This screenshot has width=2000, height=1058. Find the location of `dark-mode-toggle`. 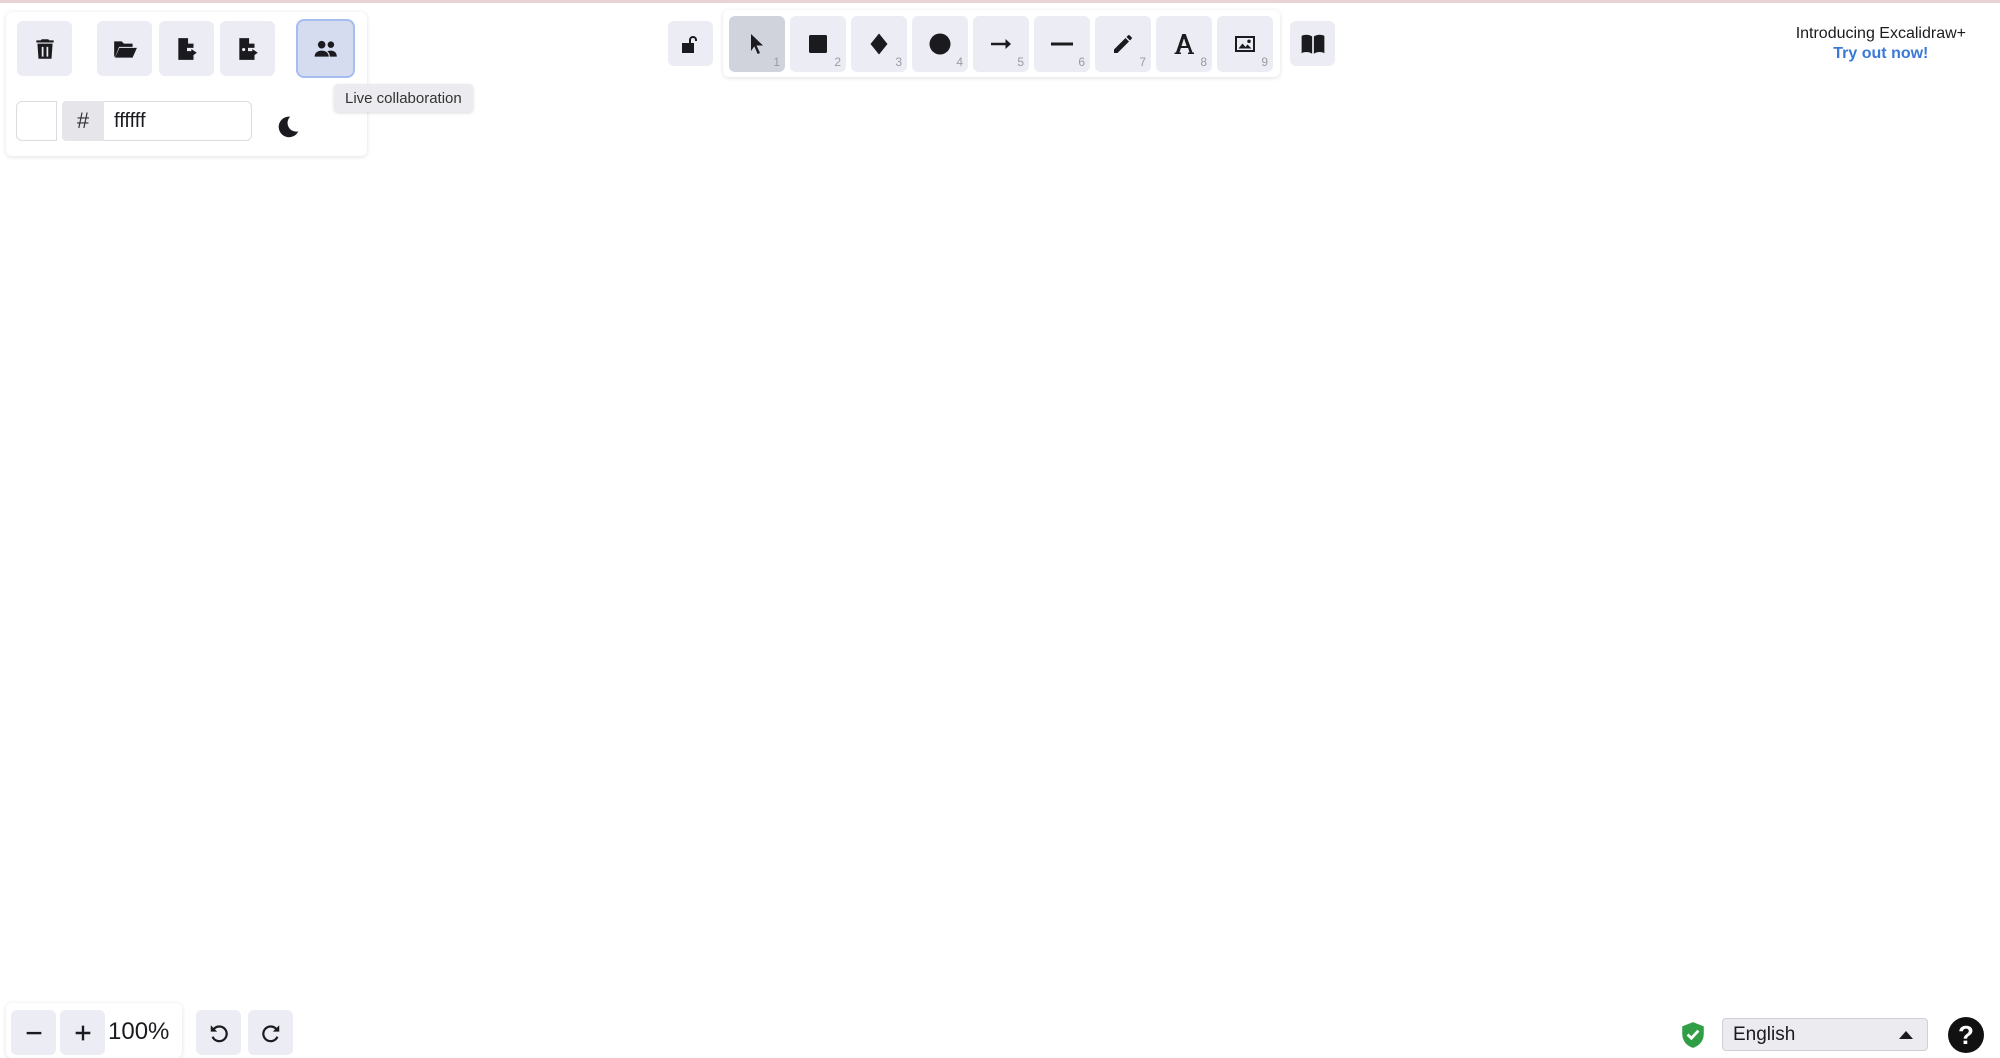

dark-mode-toggle is located at coordinates (288, 127).